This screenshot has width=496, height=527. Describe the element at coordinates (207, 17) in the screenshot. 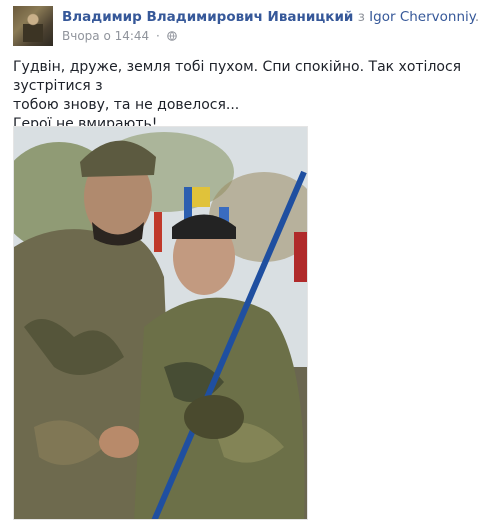

I see `author-name-link: Владимир Владимирович Иваницкий` at that location.